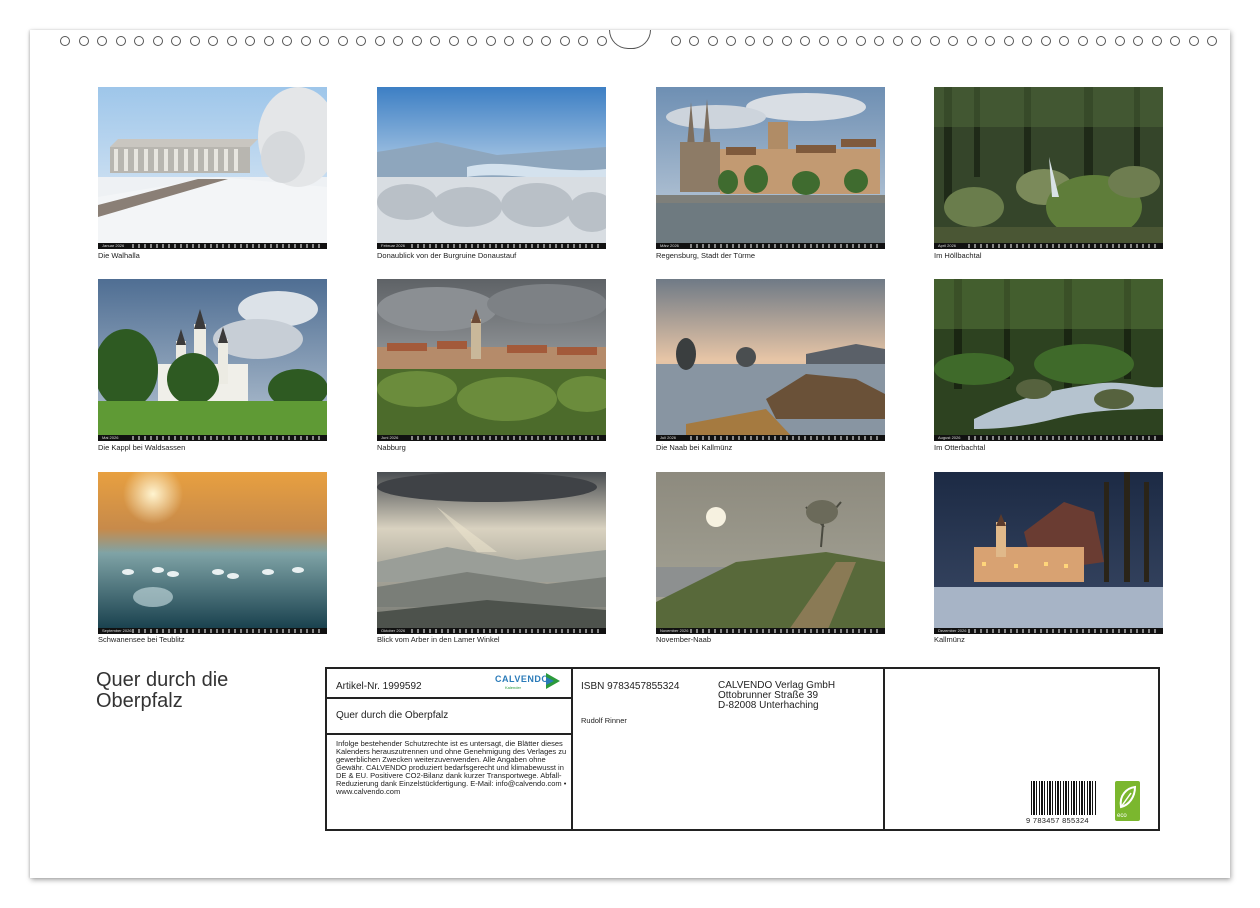 This screenshot has height=908, width=1260. What do you see at coordinates (113, 245) in the screenshot?
I see `month-label: Januar 2026` at bounding box center [113, 245].